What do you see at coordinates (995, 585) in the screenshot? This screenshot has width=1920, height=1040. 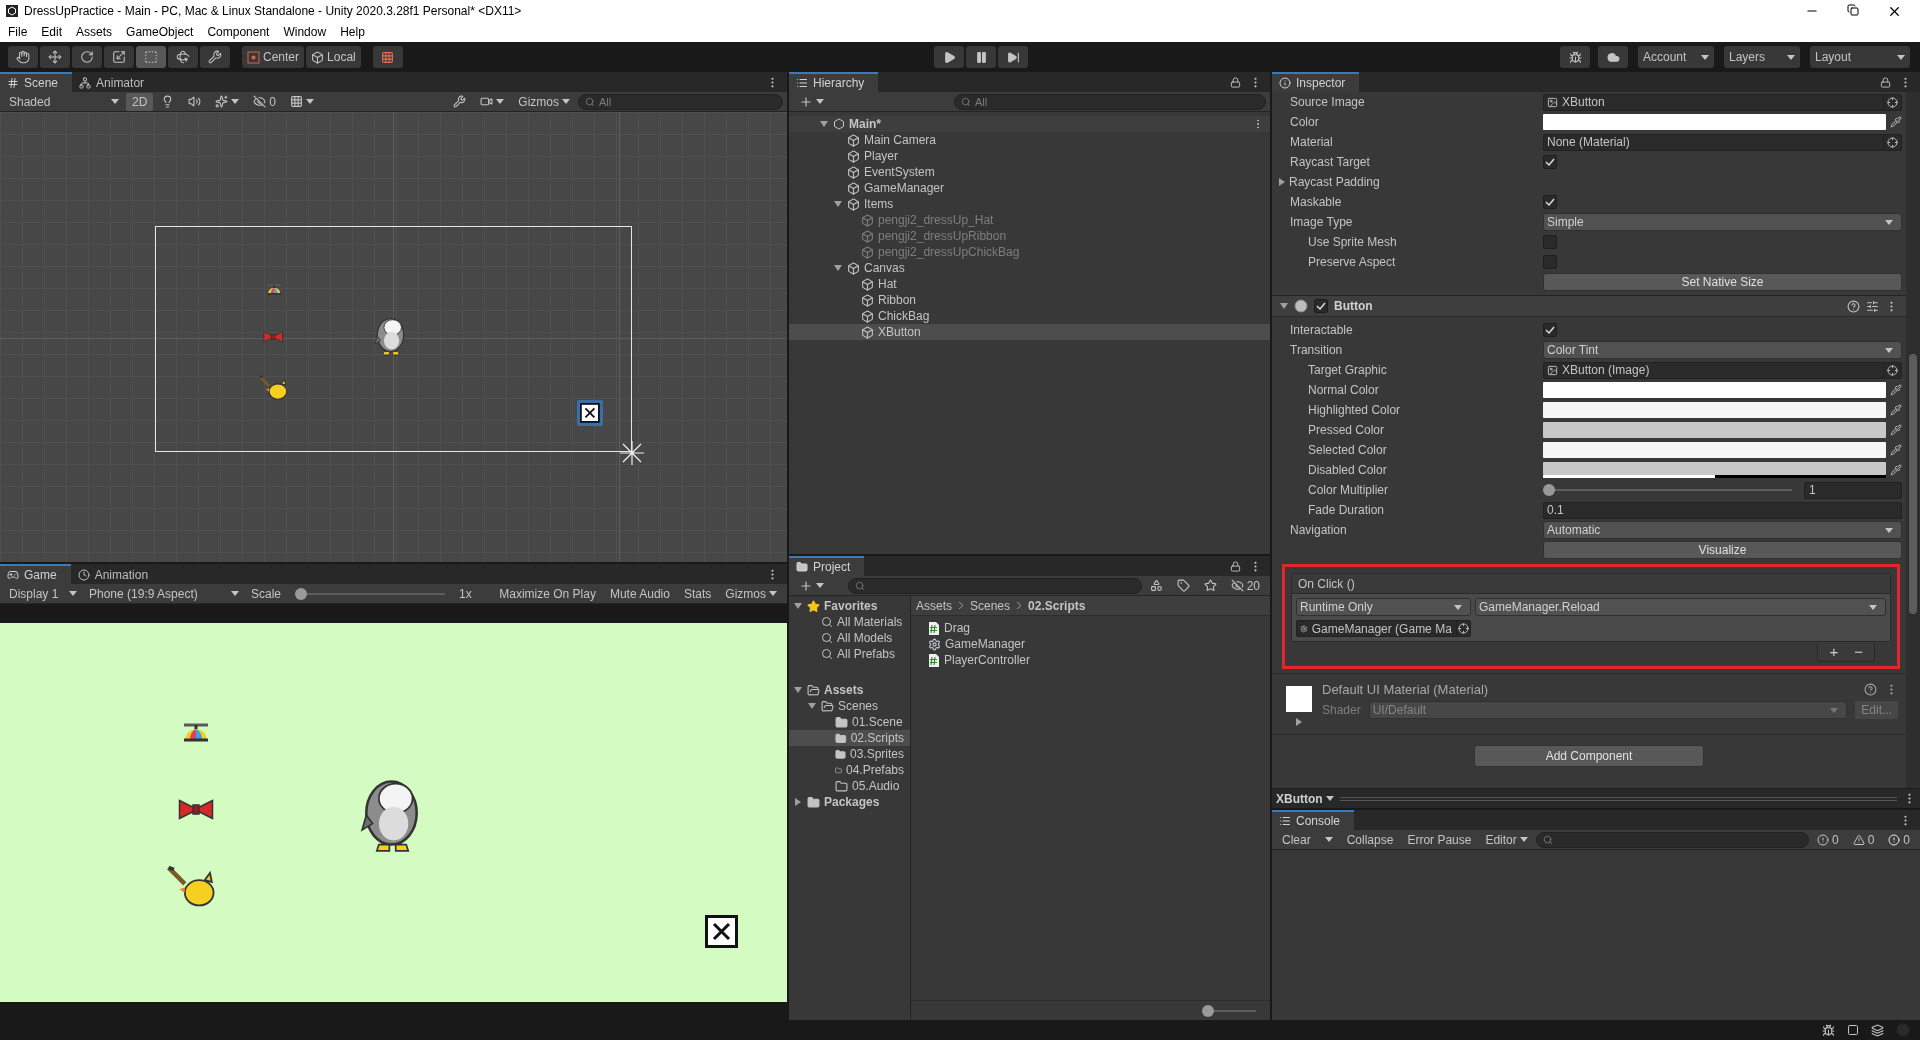 I see `search-field` at bounding box center [995, 585].